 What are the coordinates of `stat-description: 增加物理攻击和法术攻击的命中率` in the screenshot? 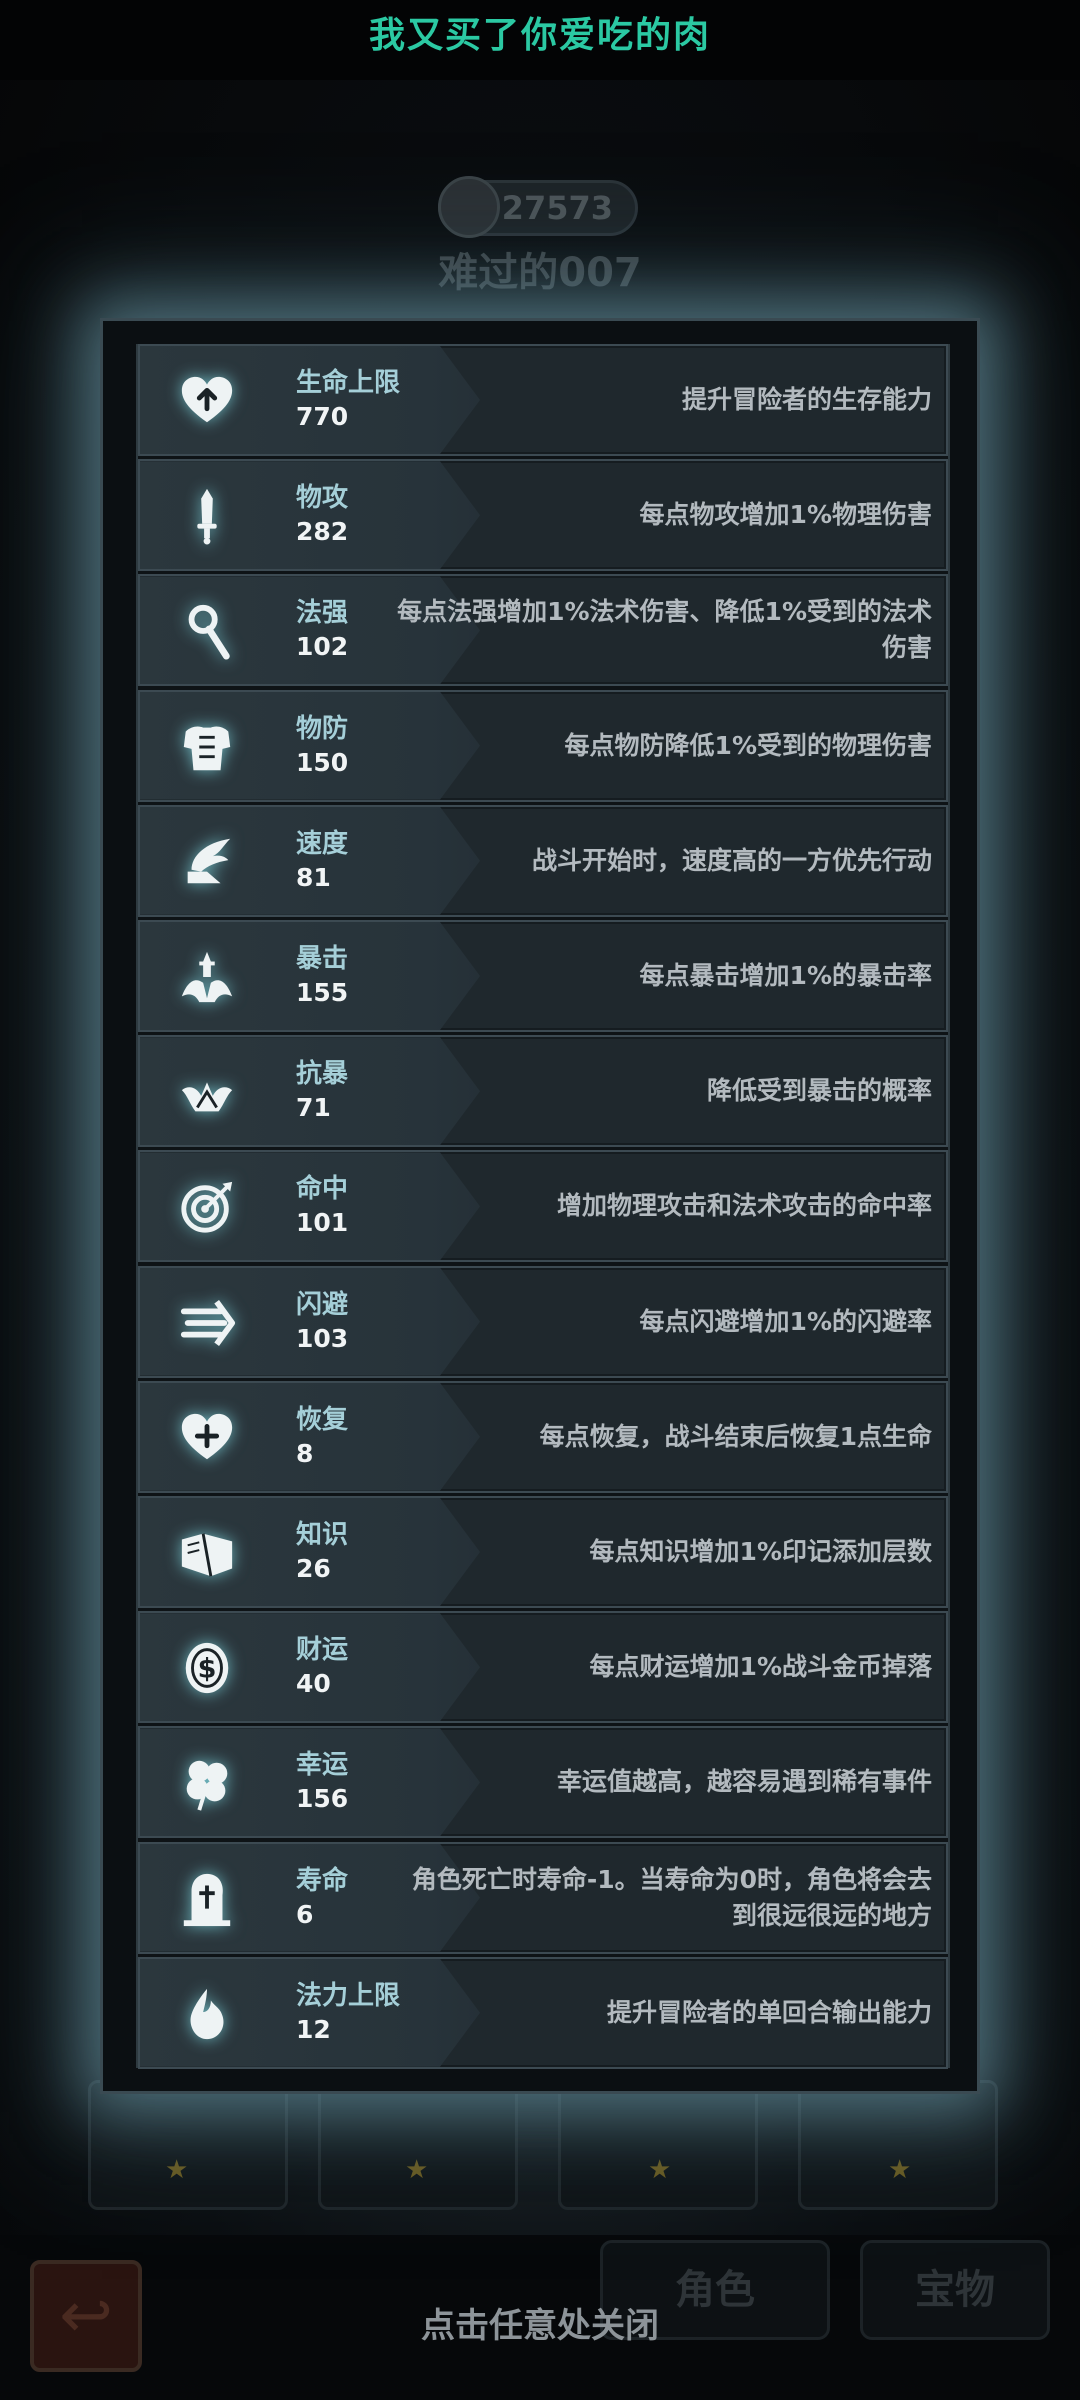 It's located at (744, 1206).